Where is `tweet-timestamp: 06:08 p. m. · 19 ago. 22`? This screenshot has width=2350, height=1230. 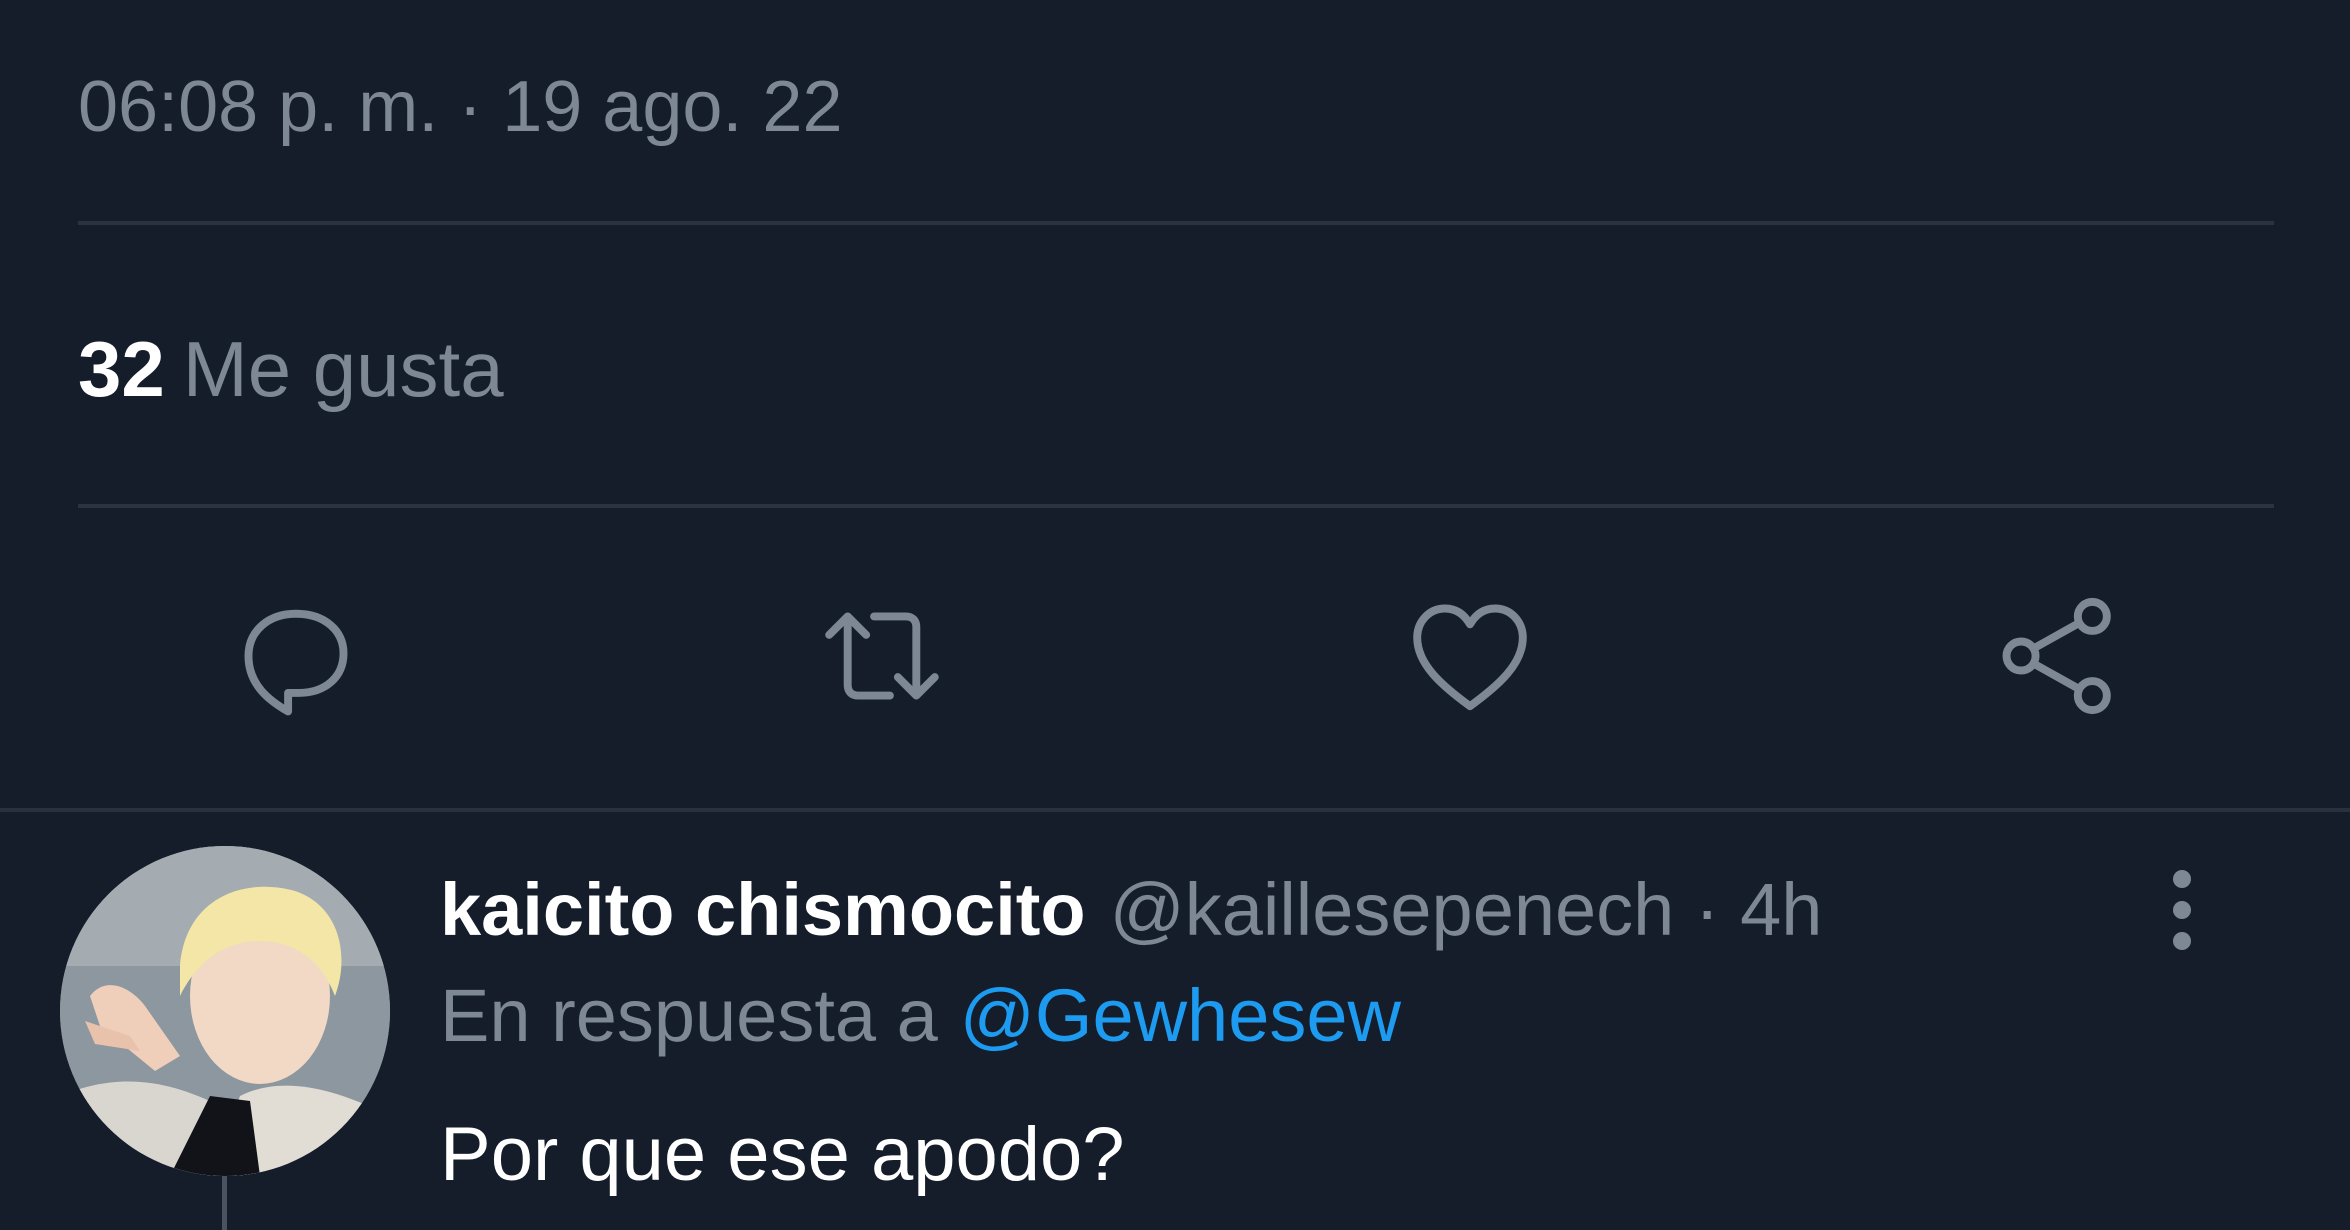
tweet-timestamp: 06:08 p. m. · 19 ago. 22 is located at coordinates (460, 107).